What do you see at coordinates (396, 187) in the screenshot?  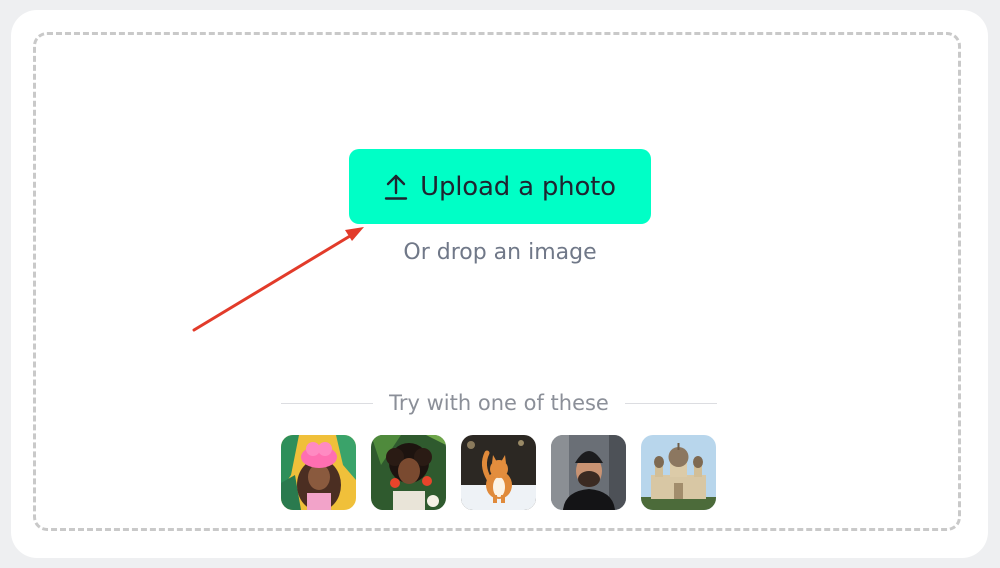 I see `upload-arrow-icon` at bounding box center [396, 187].